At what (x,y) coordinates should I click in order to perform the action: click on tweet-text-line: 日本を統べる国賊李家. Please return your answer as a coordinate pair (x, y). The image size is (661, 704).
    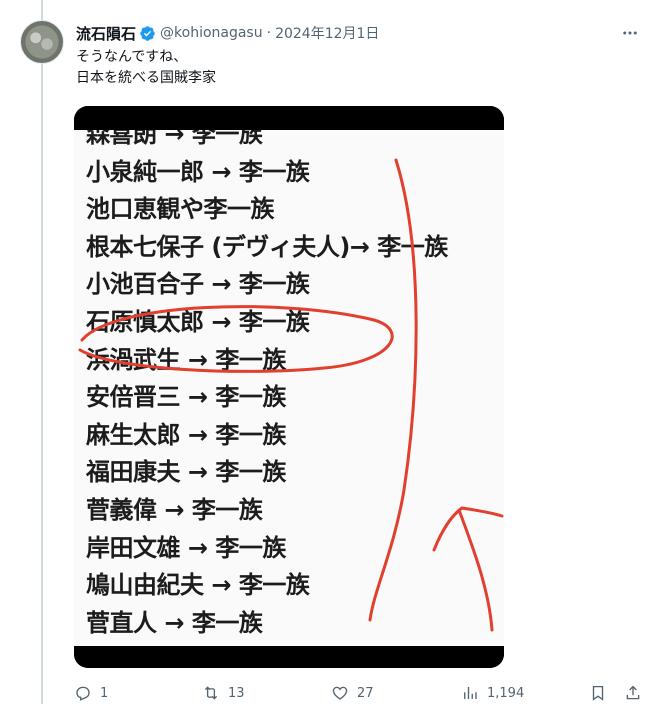
    Looking at the image, I should click on (146, 78).